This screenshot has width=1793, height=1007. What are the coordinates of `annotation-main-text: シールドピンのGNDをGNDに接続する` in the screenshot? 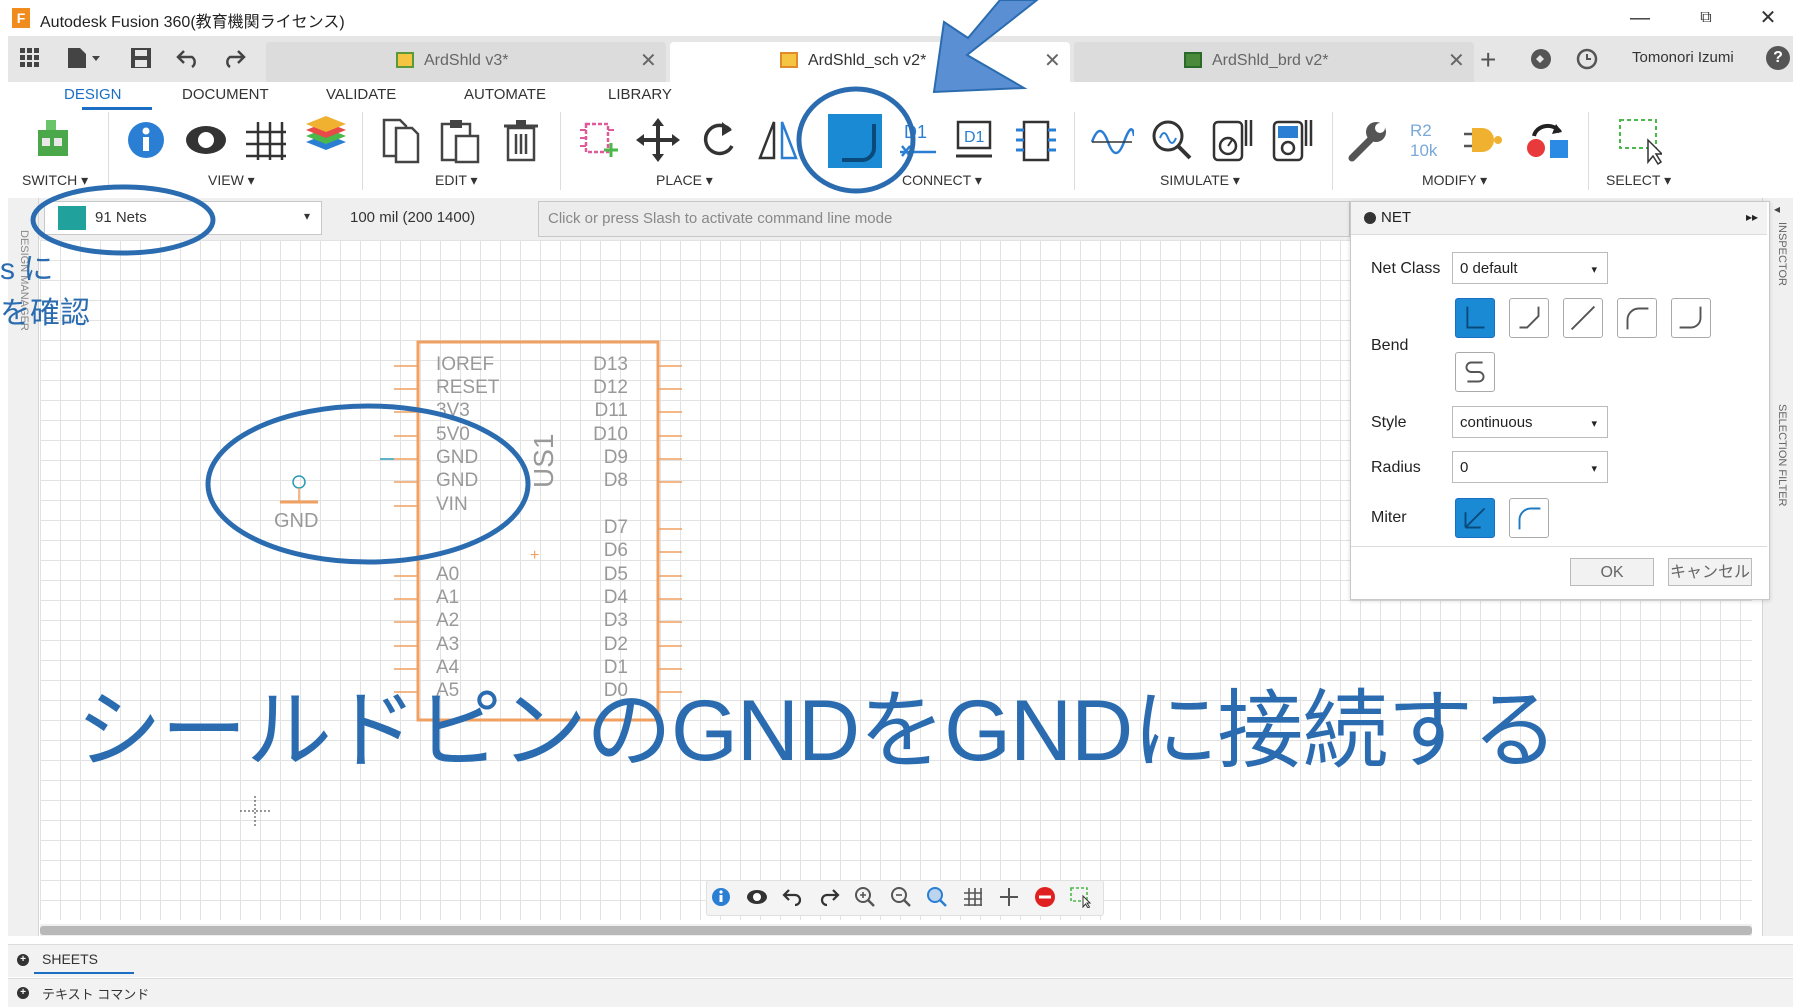 It's located at (817, 731).